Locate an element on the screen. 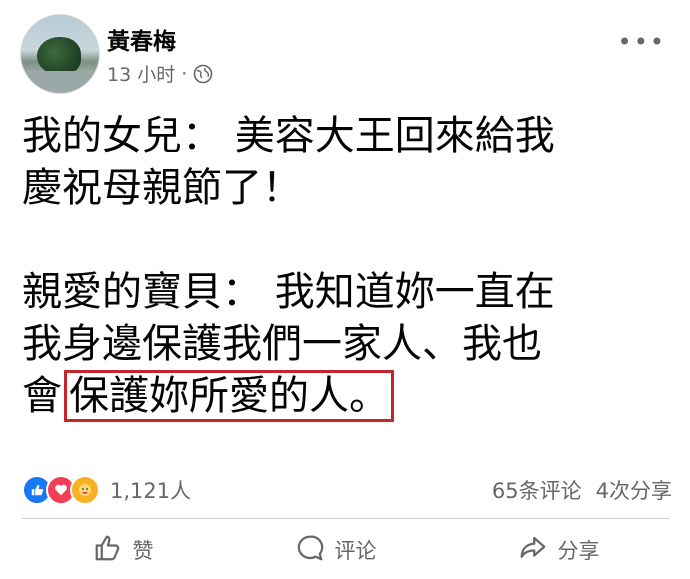 The image size is (690, 579). more-options-icon: ••• is located at coordinates (642, 42).